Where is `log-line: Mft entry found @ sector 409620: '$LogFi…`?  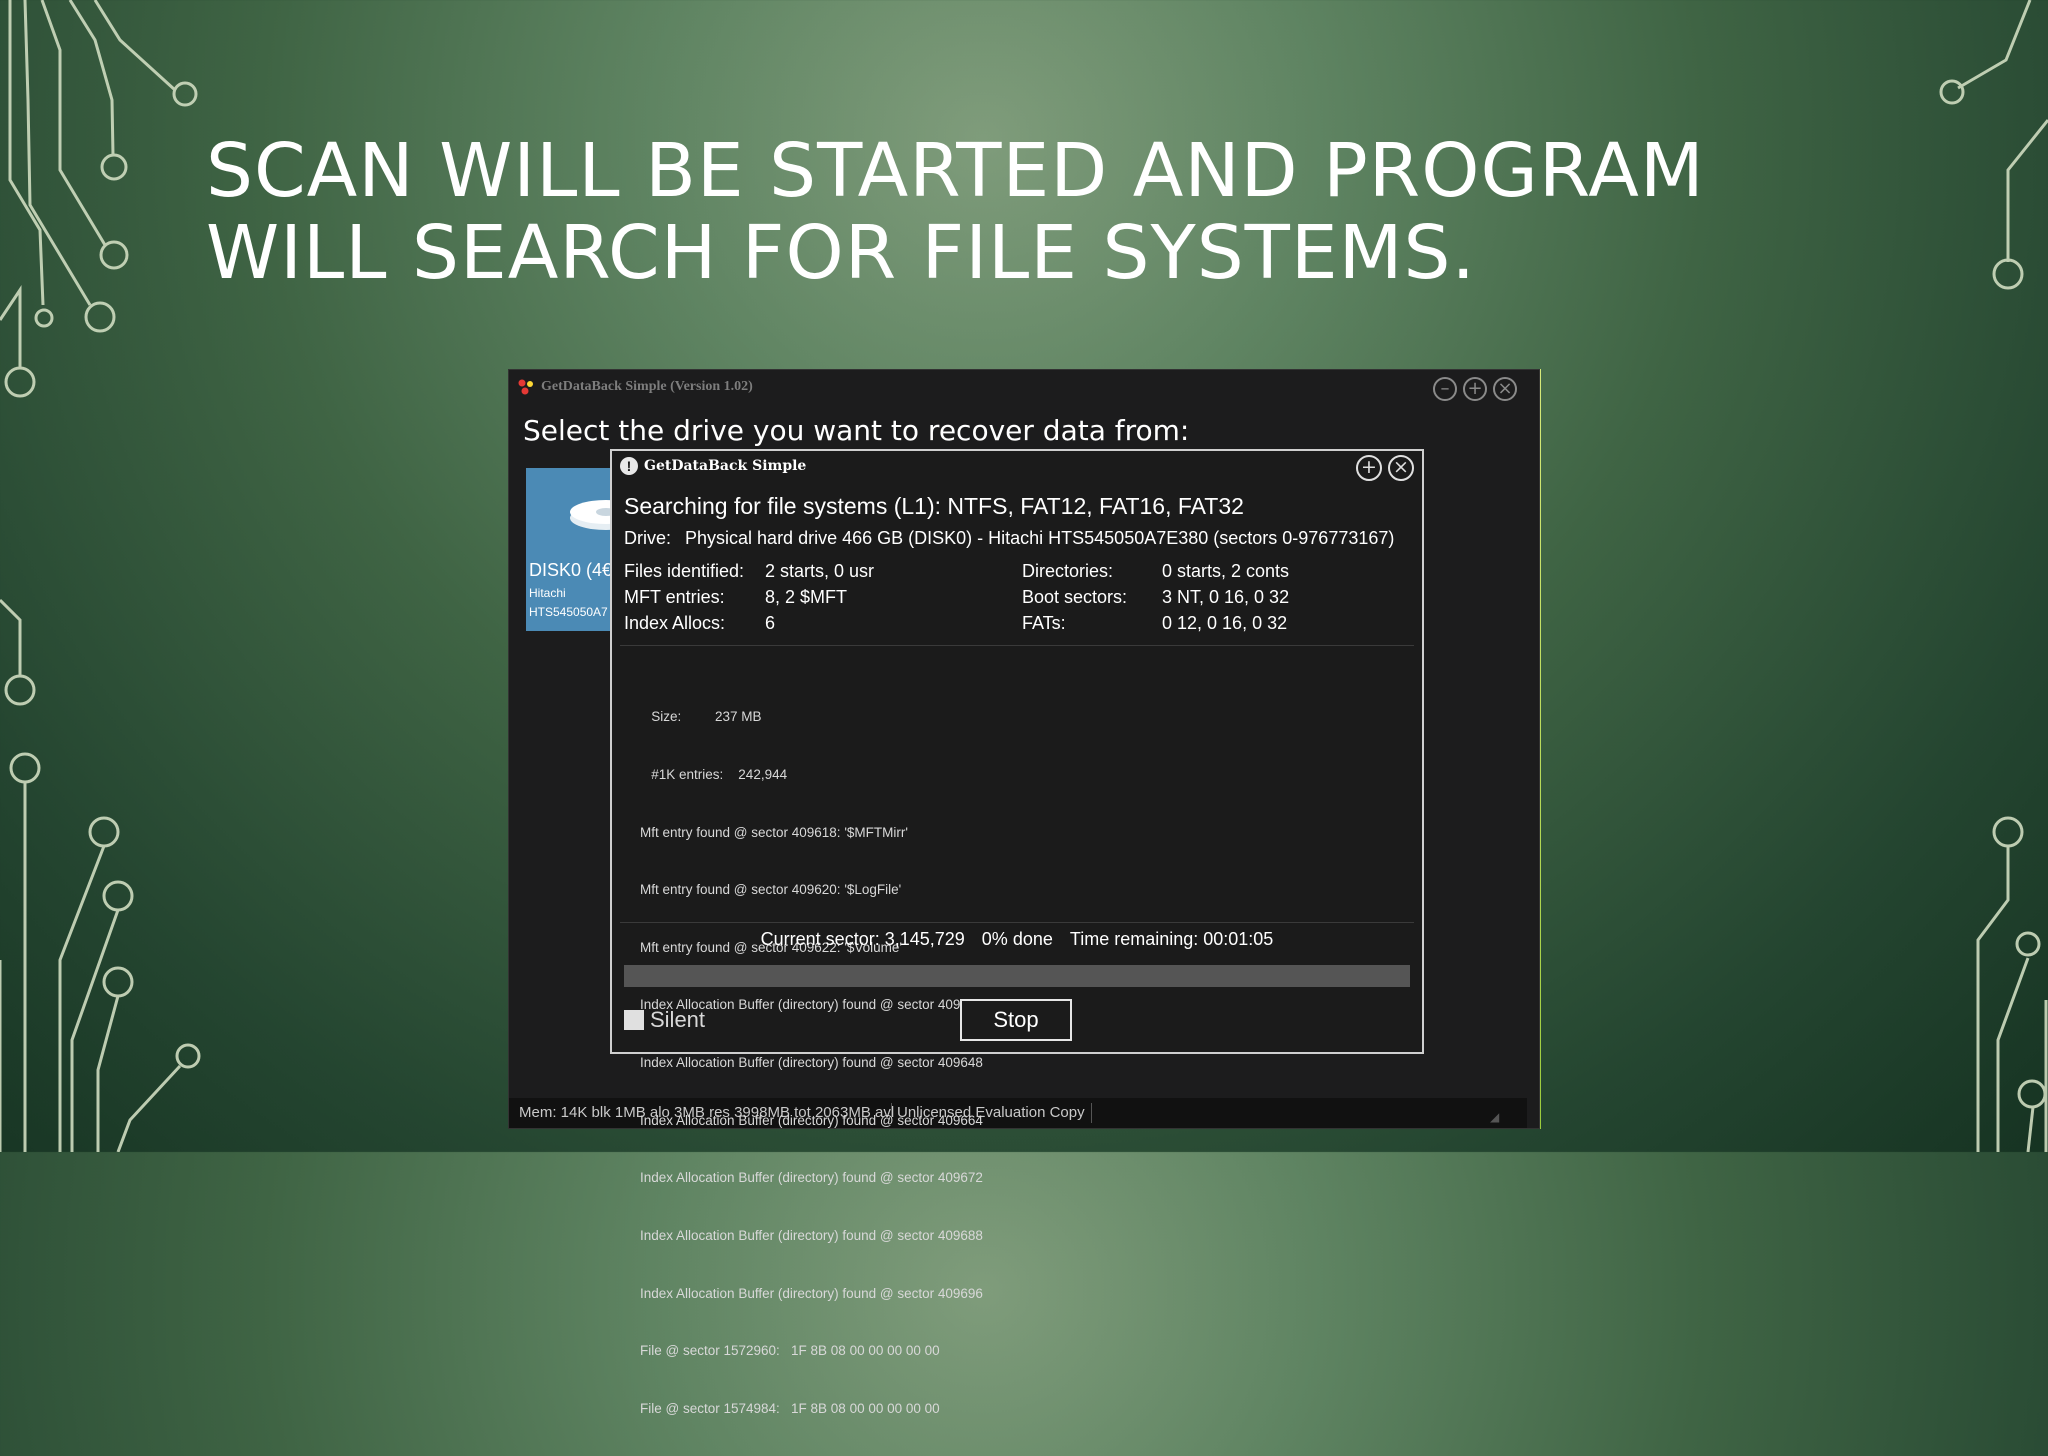 log-line: Mft entry found @ sector 409620: '$LogFi… is located at coordinates (771, 890).